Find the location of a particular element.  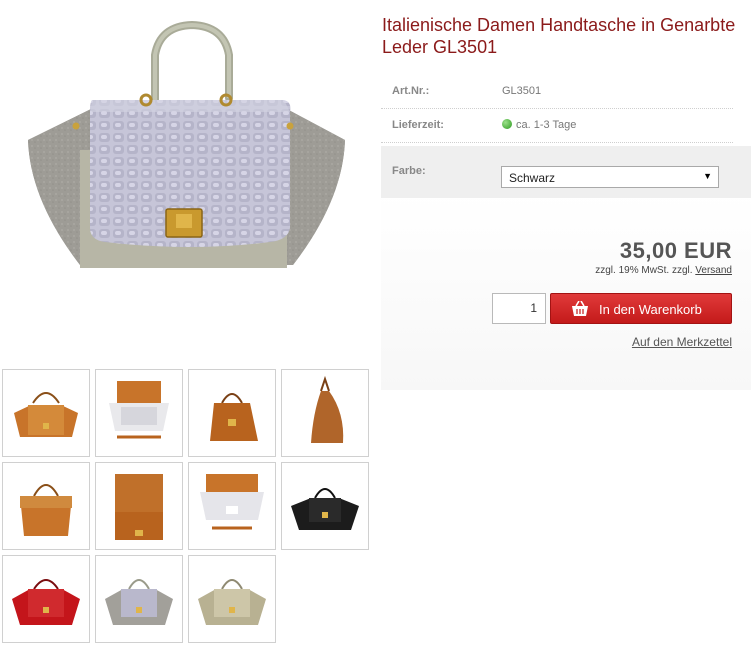

color-select: Schwarz ▼ is located at coordinates (610, 177).